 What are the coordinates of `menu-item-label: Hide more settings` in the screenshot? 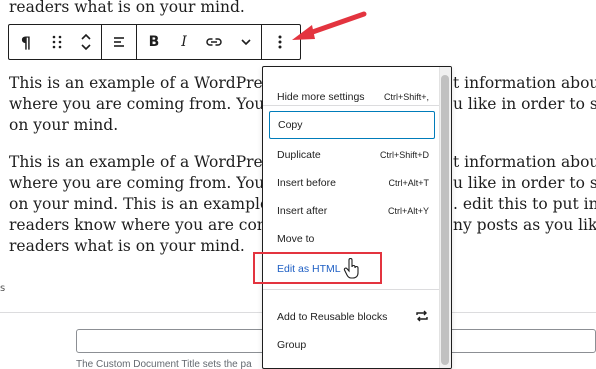 It's located at (321, 97).